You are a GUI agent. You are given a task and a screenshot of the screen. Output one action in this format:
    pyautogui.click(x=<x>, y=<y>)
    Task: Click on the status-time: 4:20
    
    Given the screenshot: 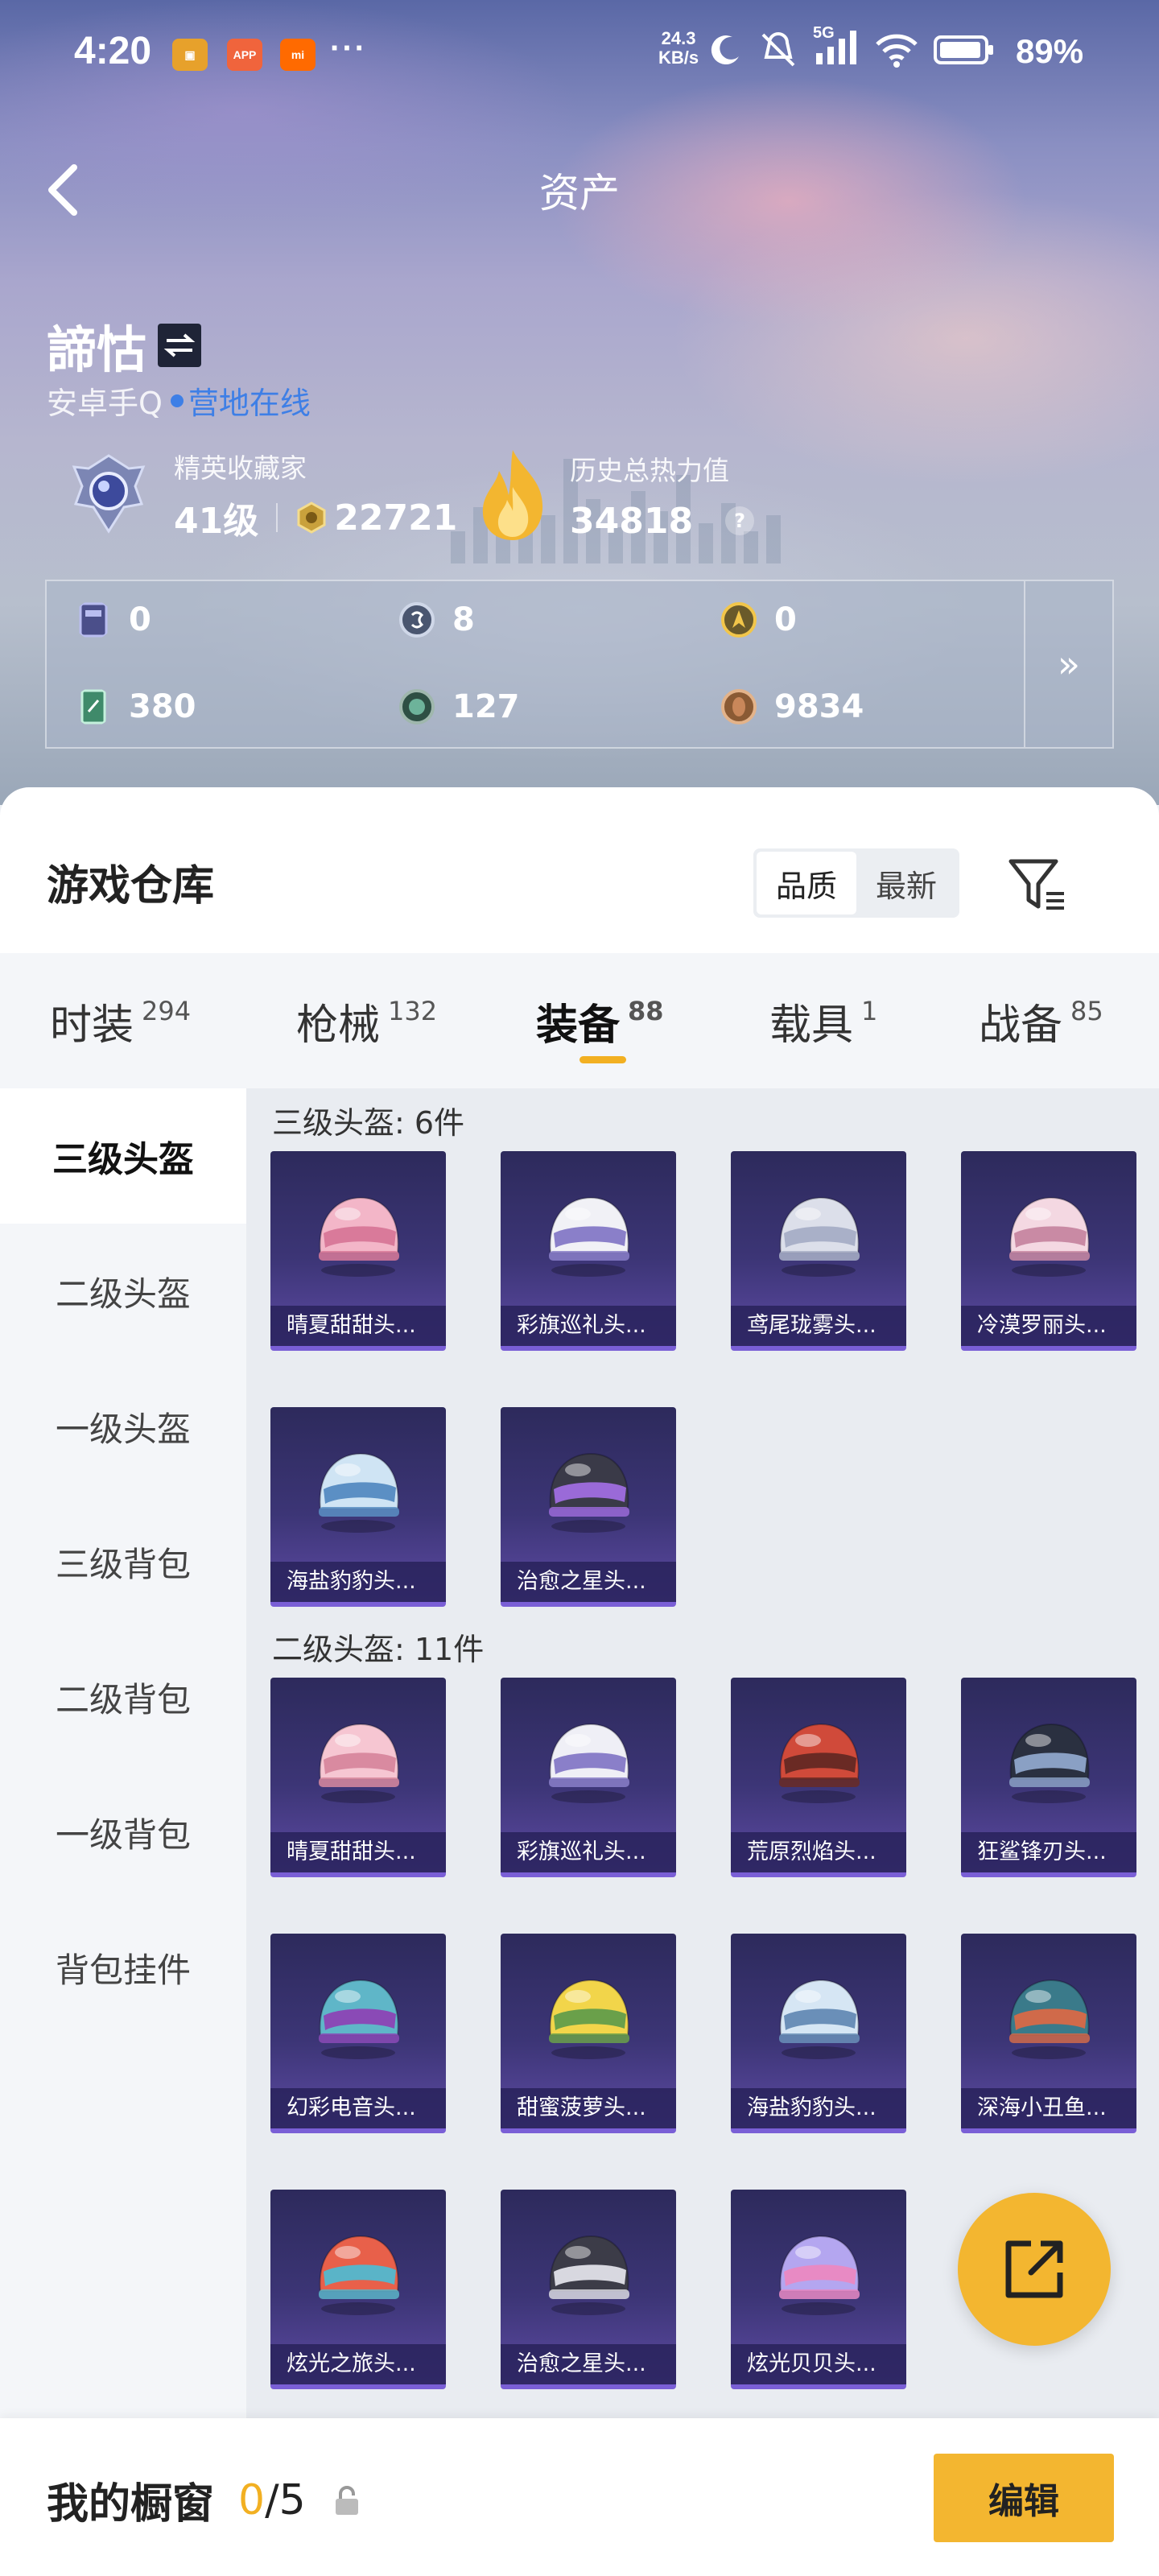 What is the action you would take?
    pyautogui.click(x=113, y=51)
    